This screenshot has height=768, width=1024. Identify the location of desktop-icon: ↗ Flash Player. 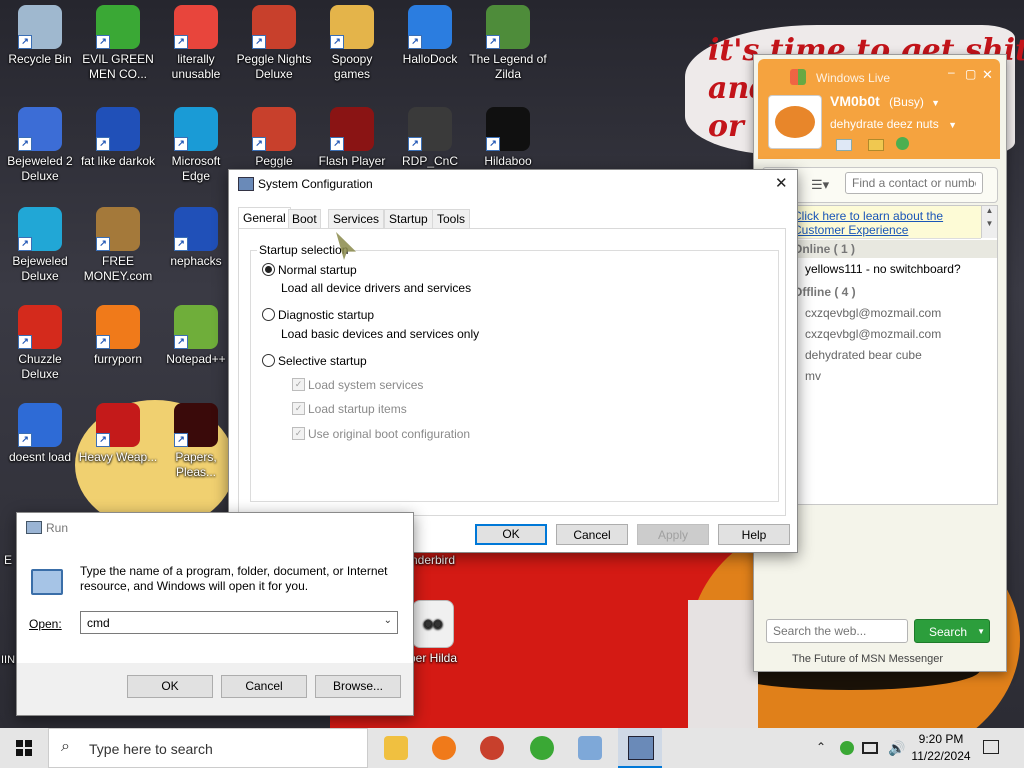
(352, 138).